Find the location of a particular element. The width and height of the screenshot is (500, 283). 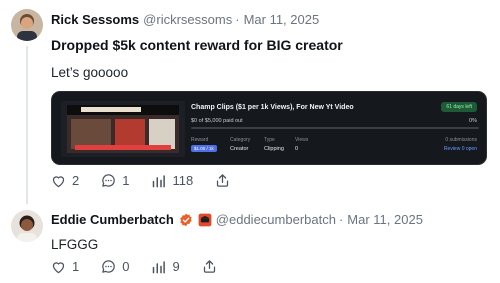

post-actions: 1 0 9 is located at coordinates (145, 266).